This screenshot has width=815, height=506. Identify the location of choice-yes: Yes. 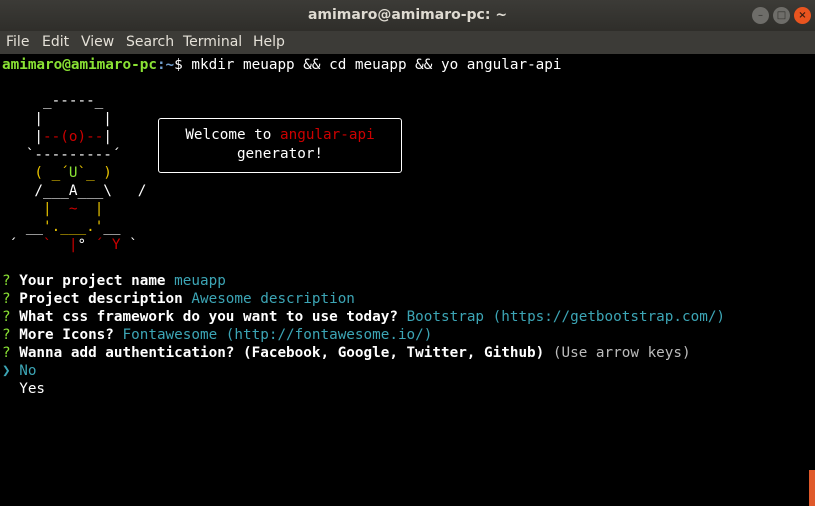
(23, 389).